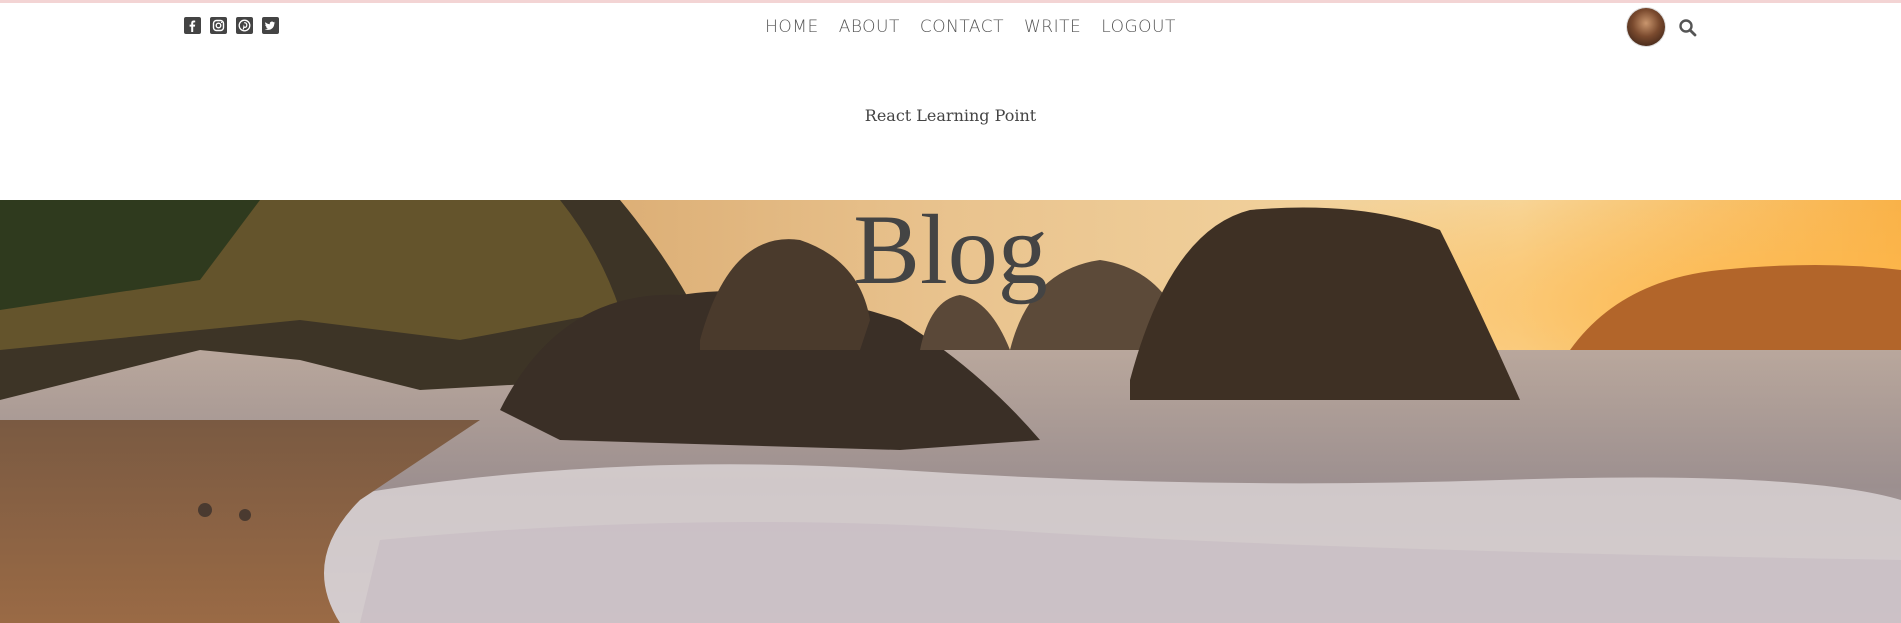 This screenshot has height=623, width=1901. I want to click on nav-write: WRITE, so click(1052, 27).